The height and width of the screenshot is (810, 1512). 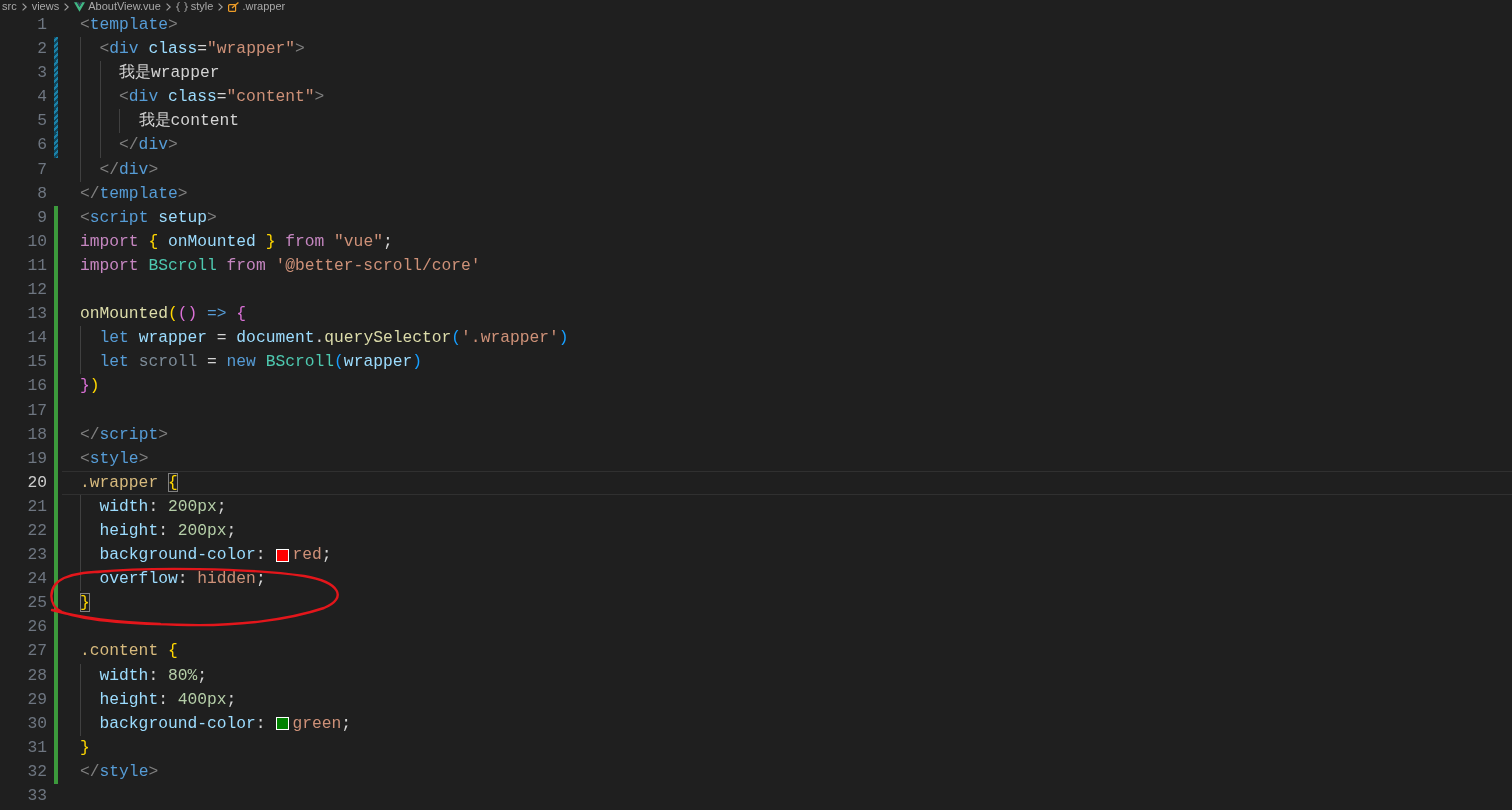 I want to click on line-number: 28, so click(x=36, y=675).